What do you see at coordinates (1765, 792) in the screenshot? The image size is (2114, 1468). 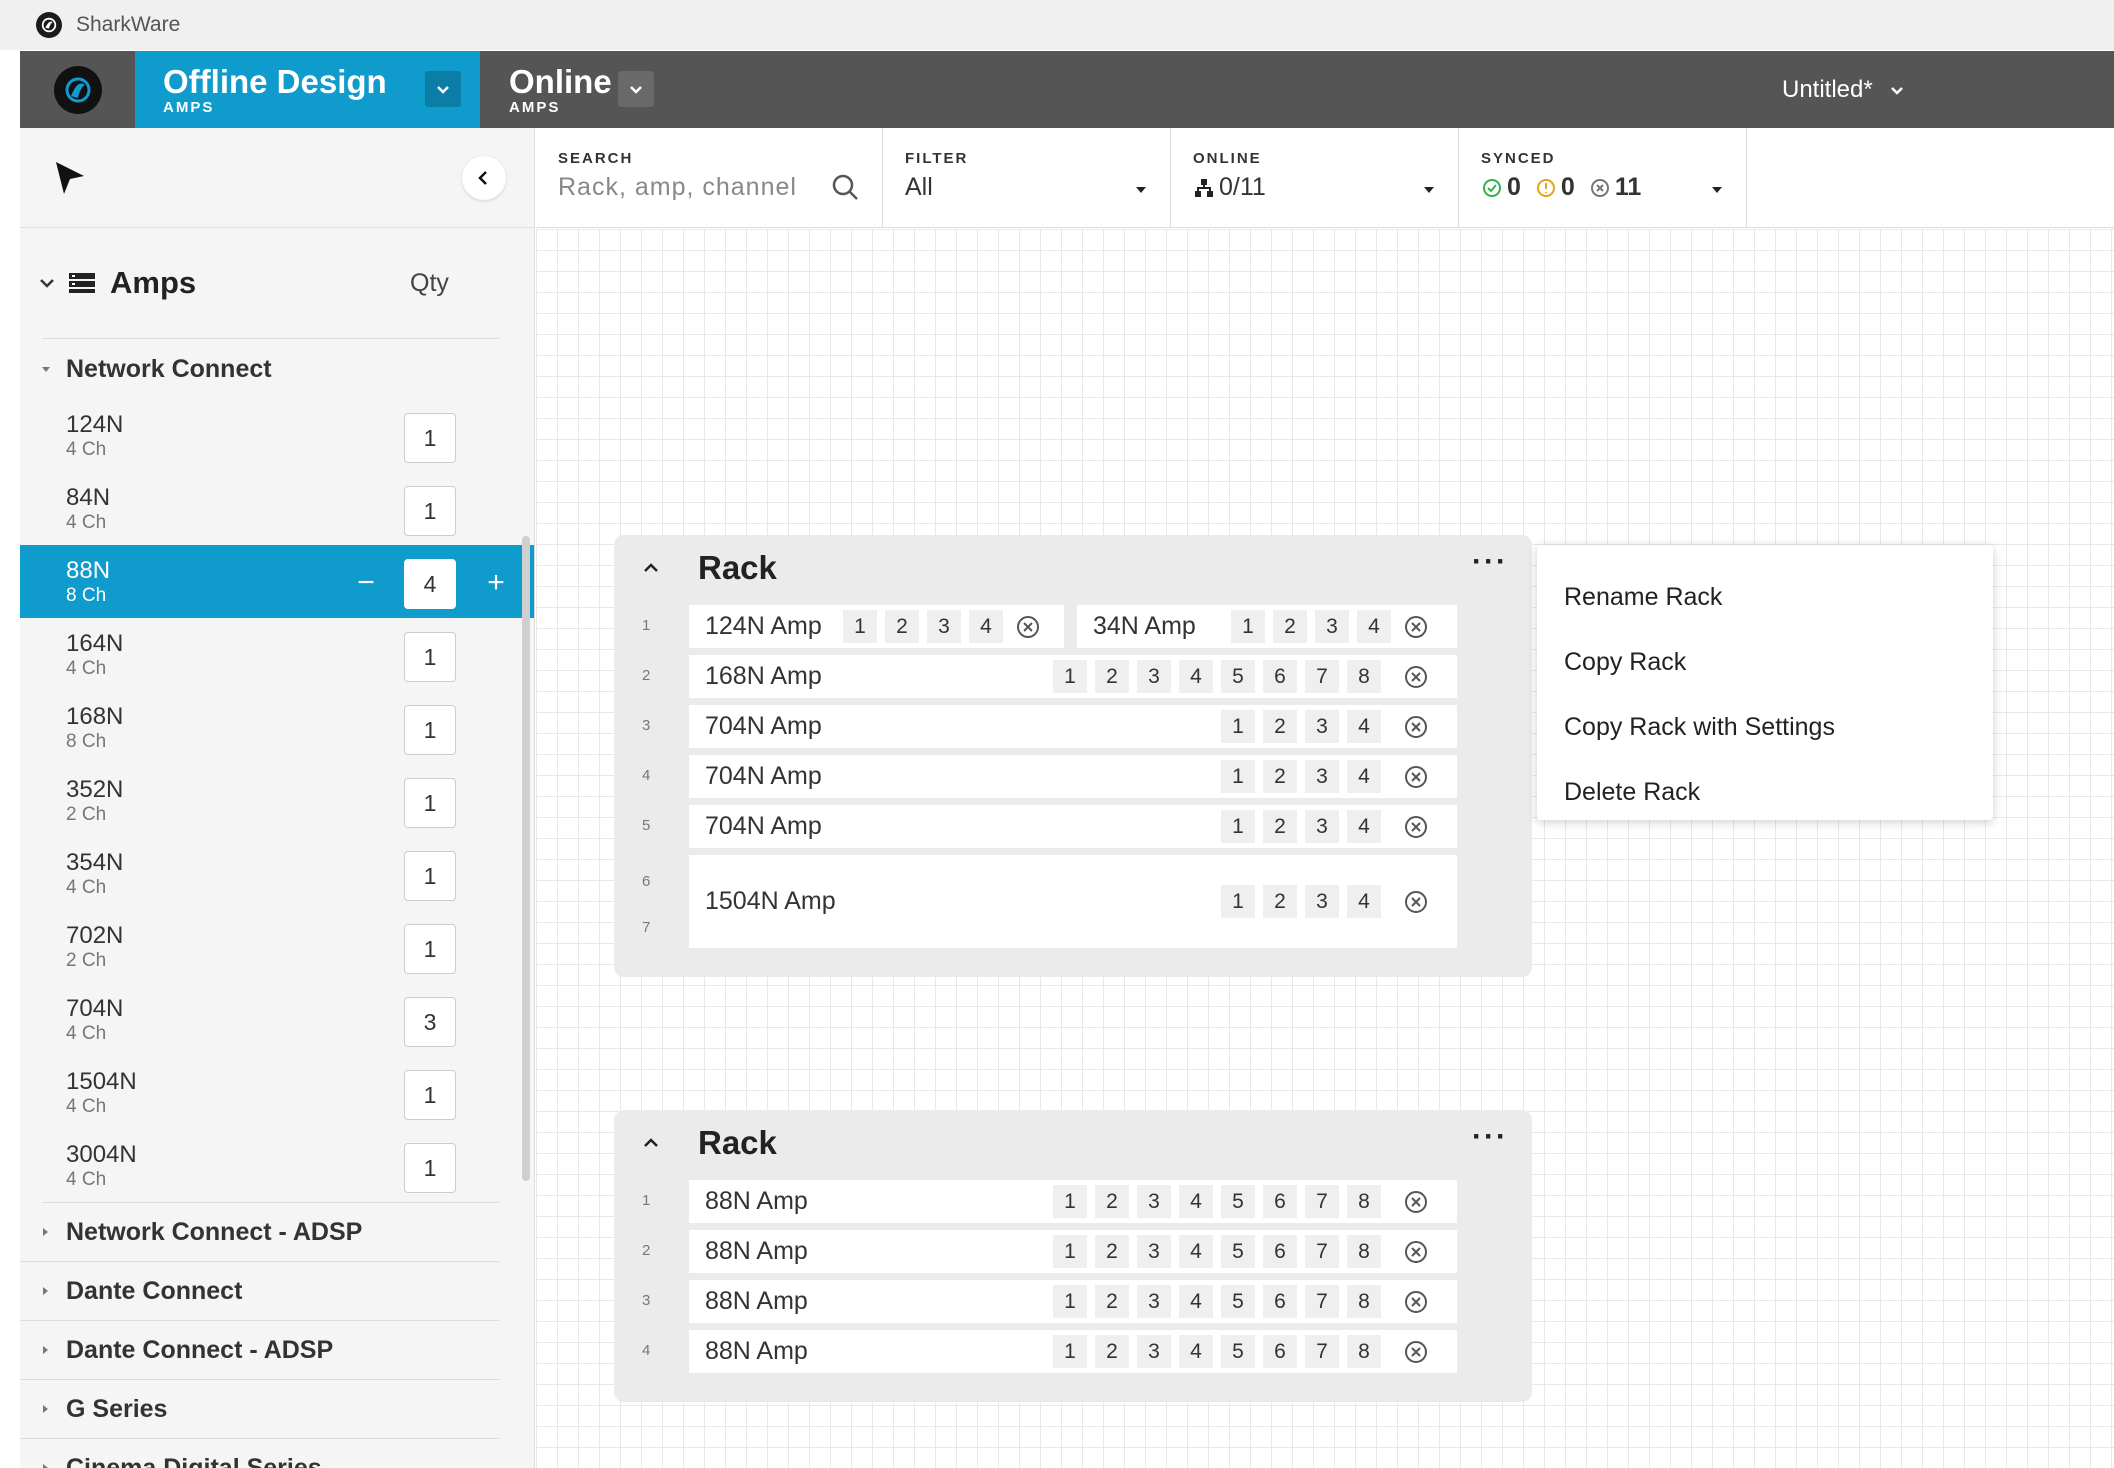 I see `menu-item-delete-rack: Delete Rack` at bounding box center [1765, 792].